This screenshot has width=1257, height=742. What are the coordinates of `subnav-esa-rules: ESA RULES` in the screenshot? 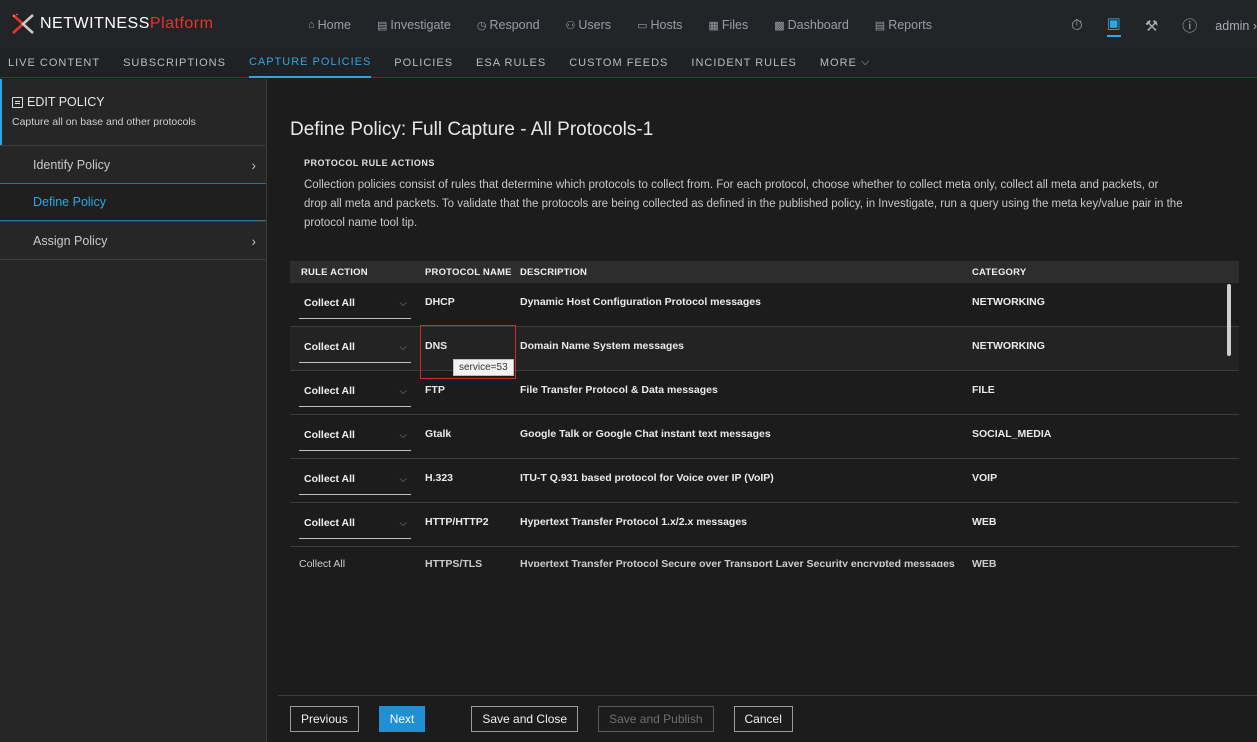 It's located at (511, 63).